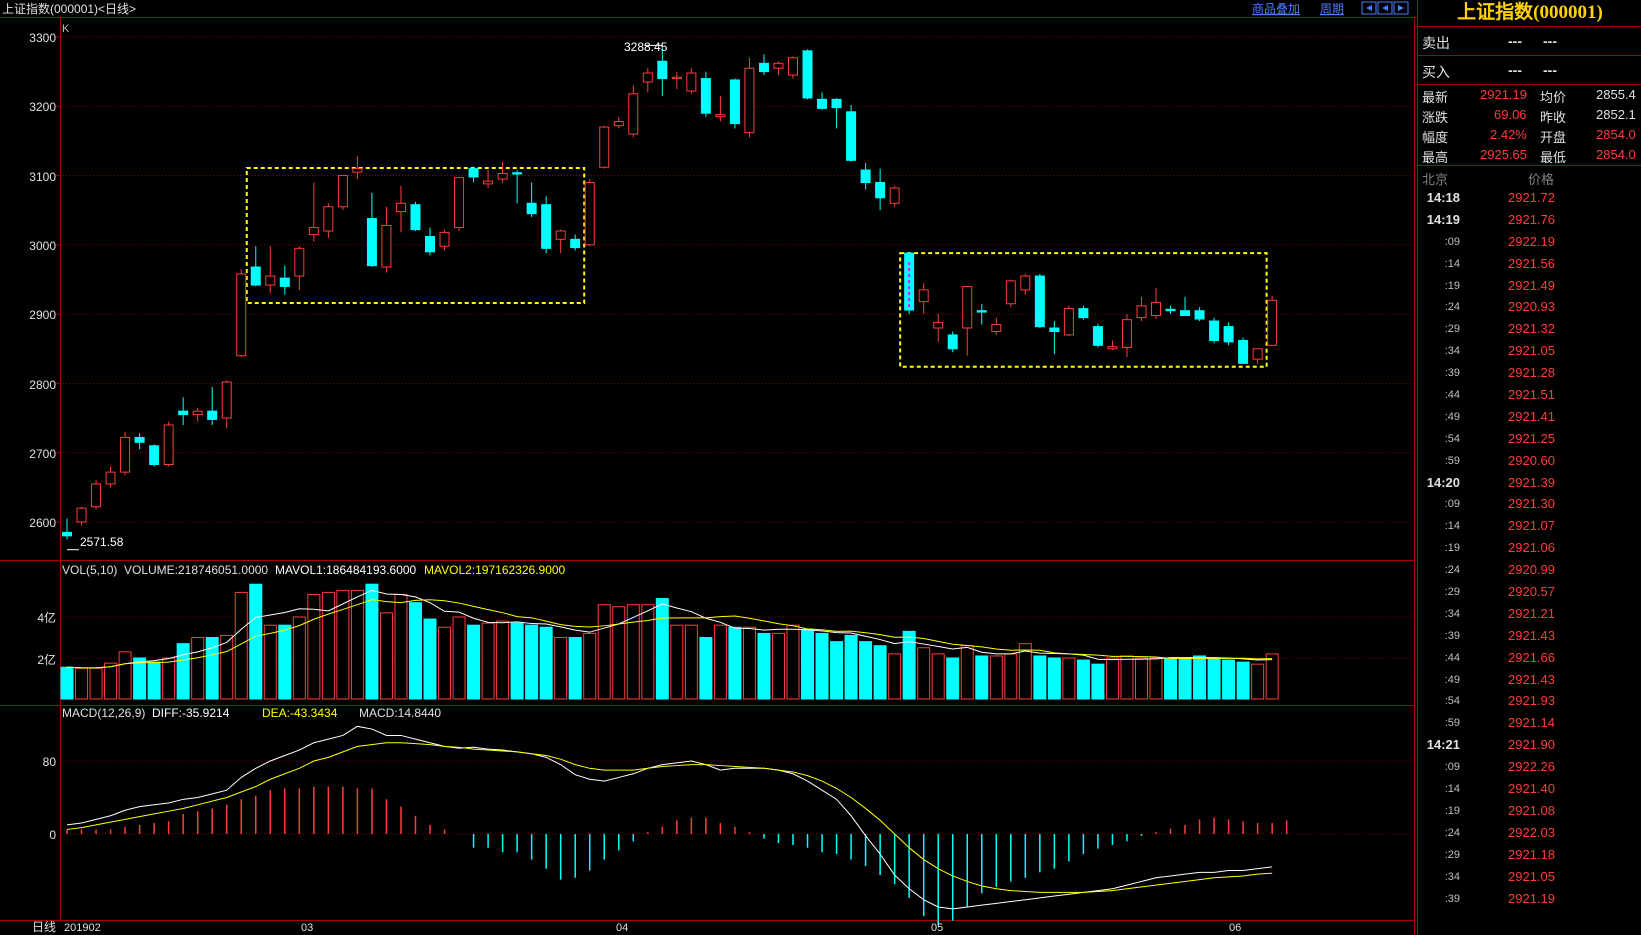  I want to click on stat-label-change: 涨跌, so click(1435, 117).